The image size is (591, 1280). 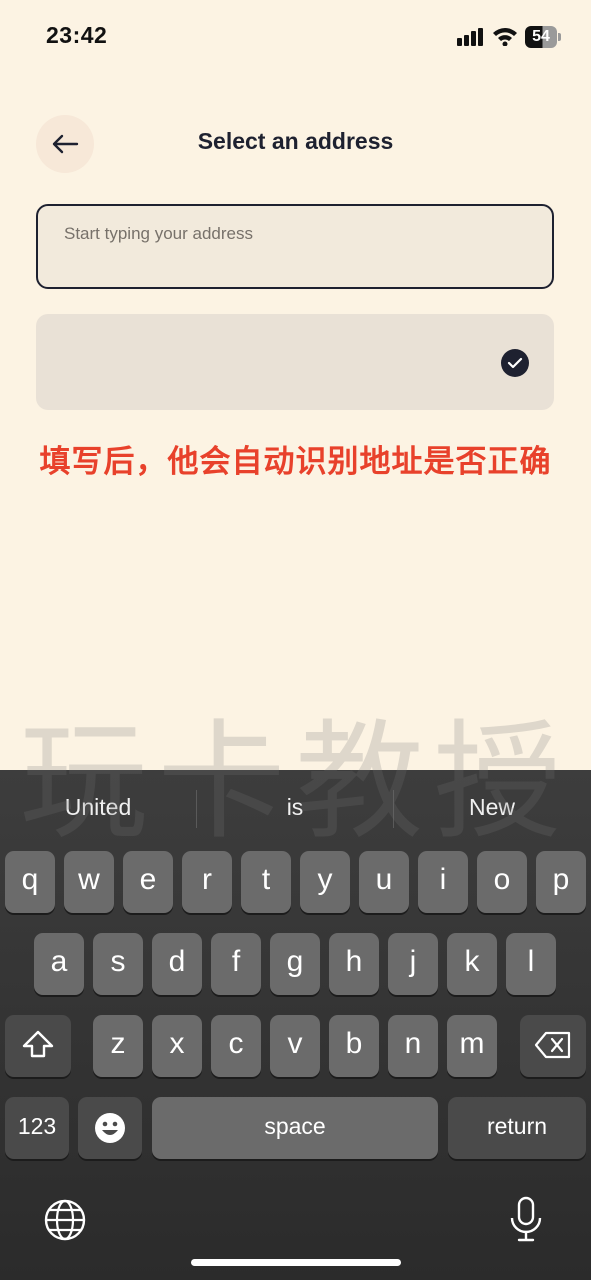 I want to click on key: k, so click(x=472, y=964).